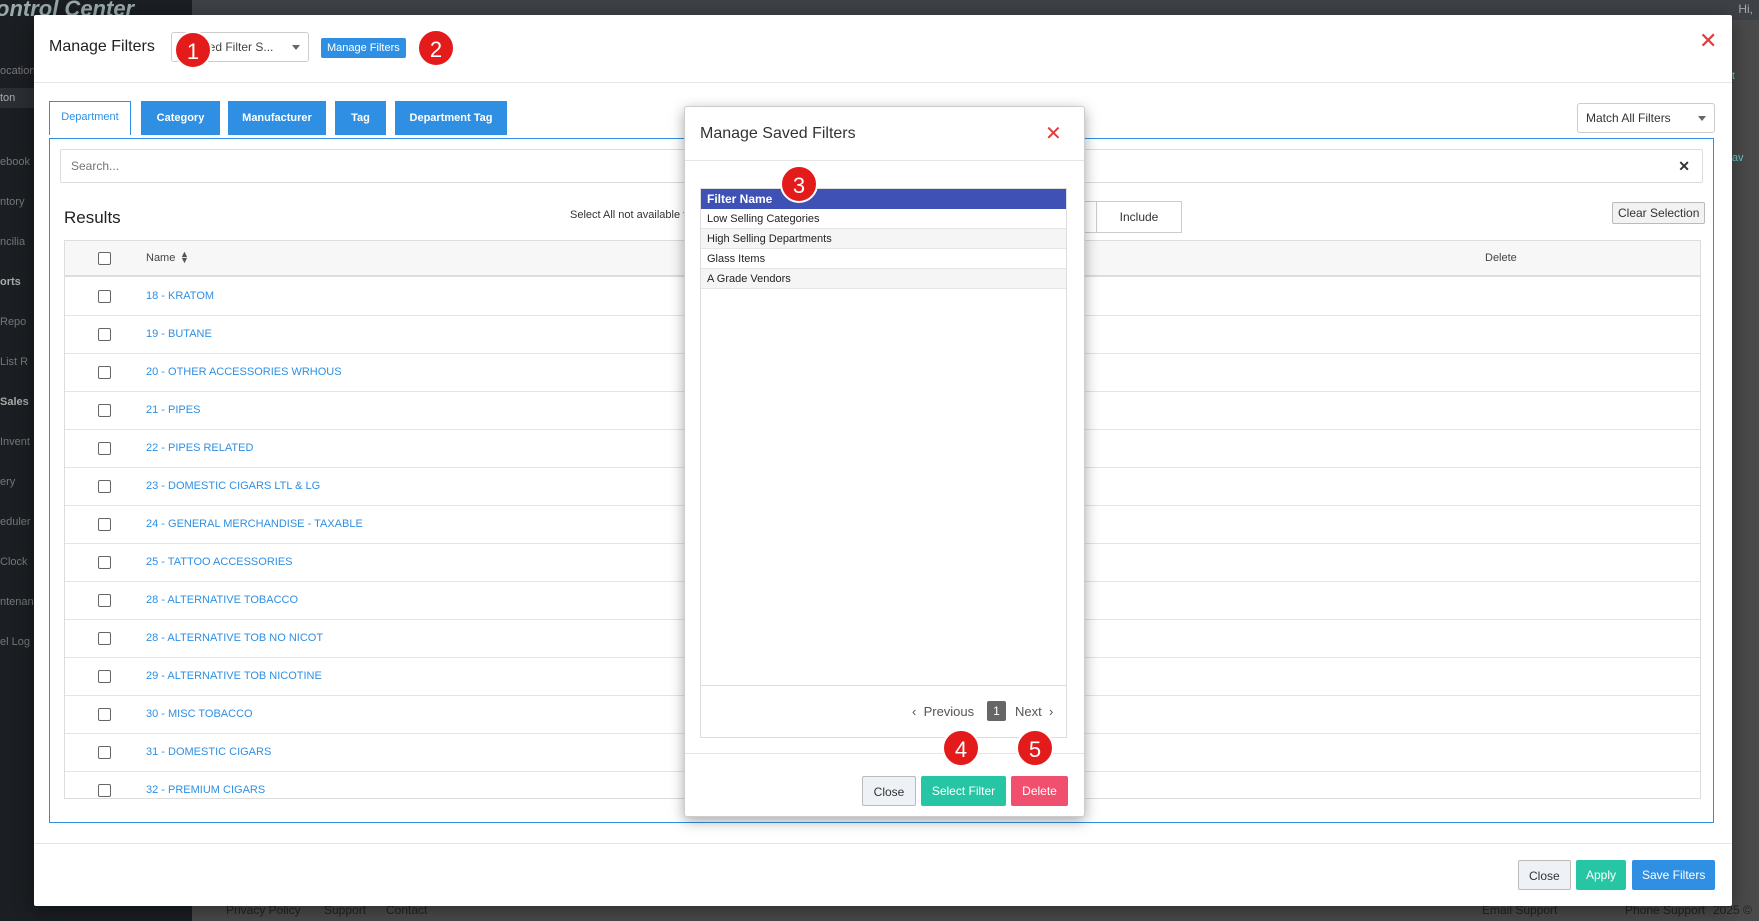  What do you see at coordinates (963, 791) in the screenshot?
I see `select-filter-button: Select Filter` at bounding box center [963, 791].